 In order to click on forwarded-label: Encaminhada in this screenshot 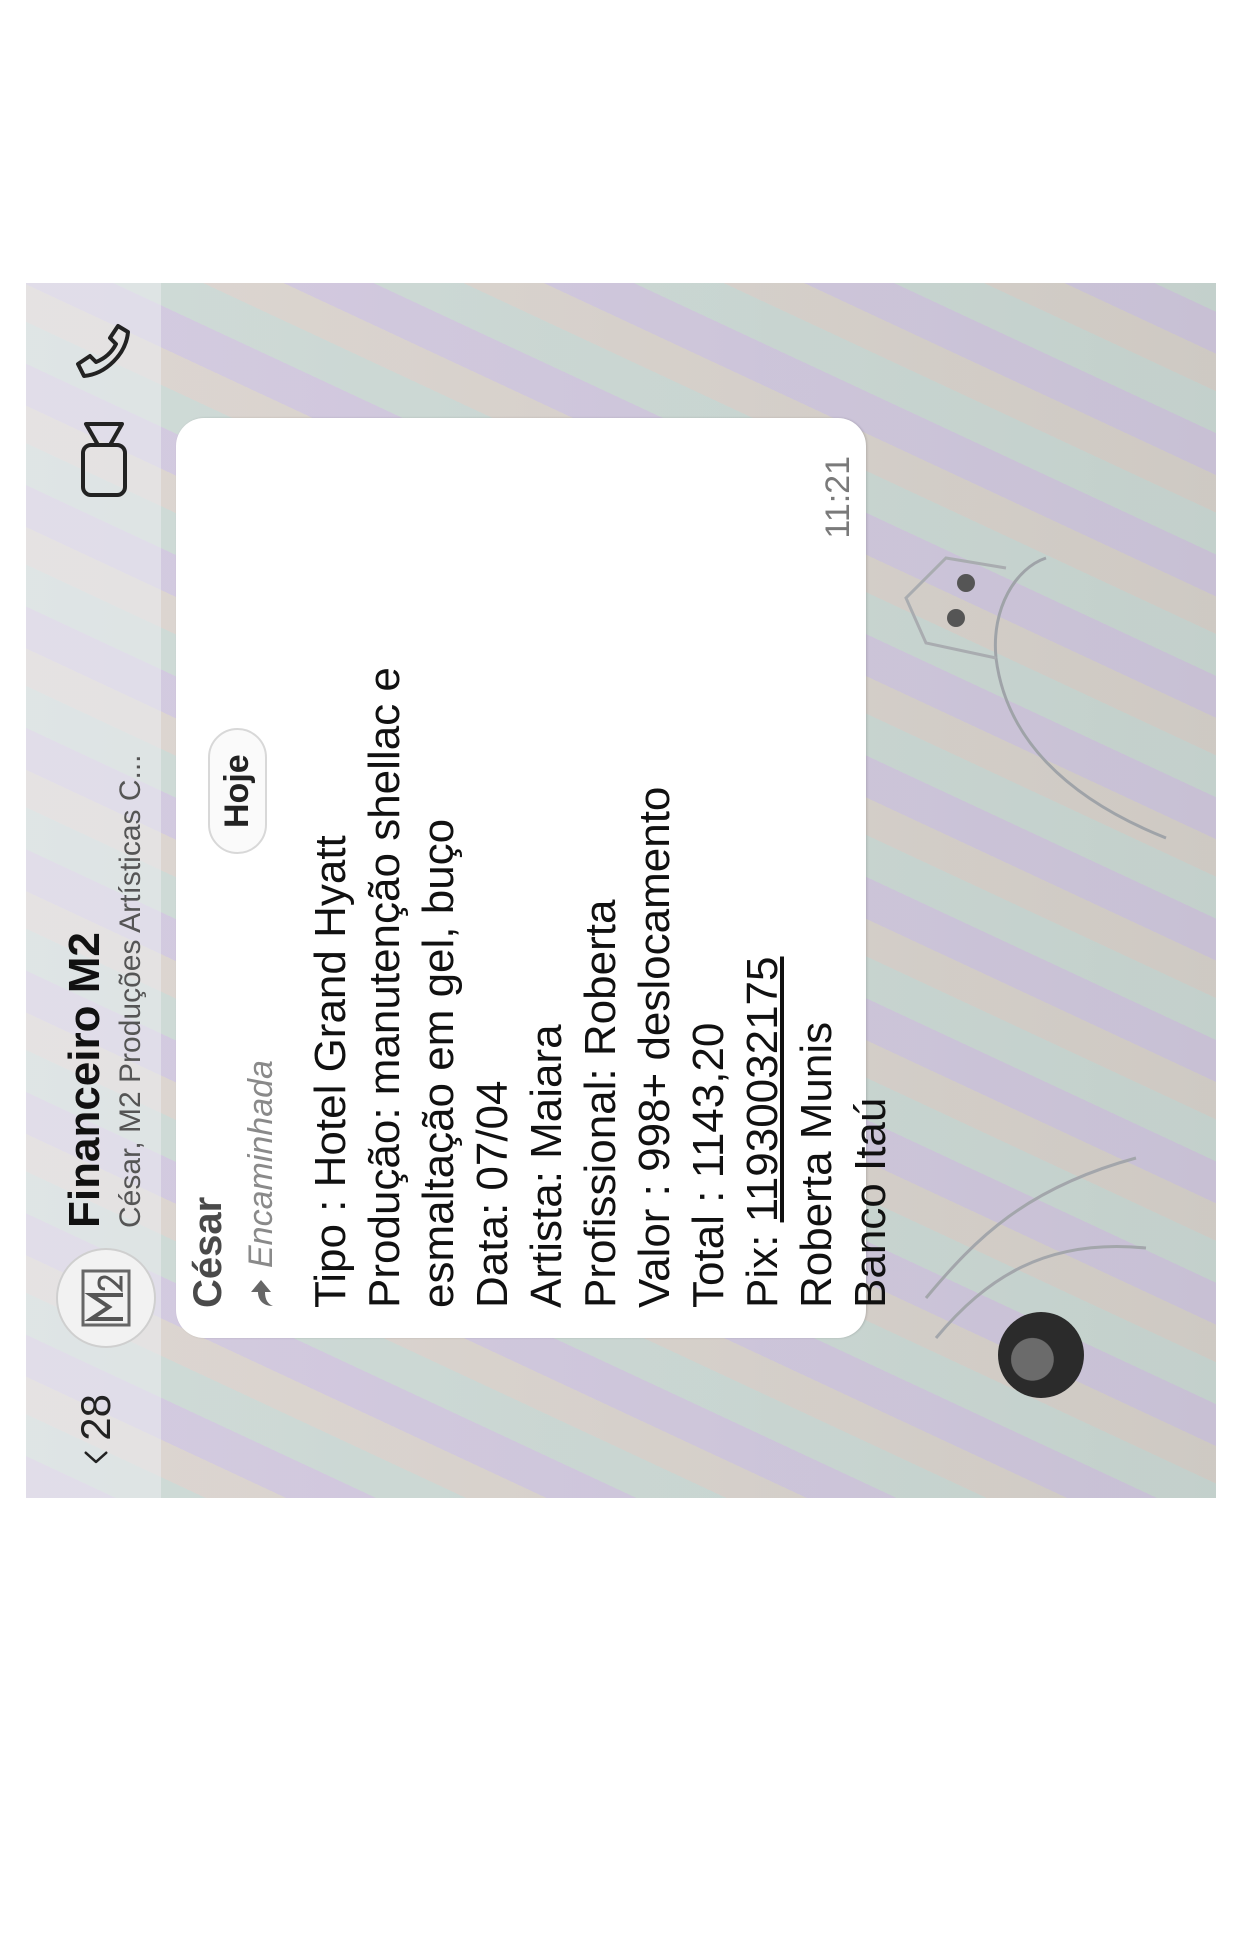, I will do `click(261, 1184)`.